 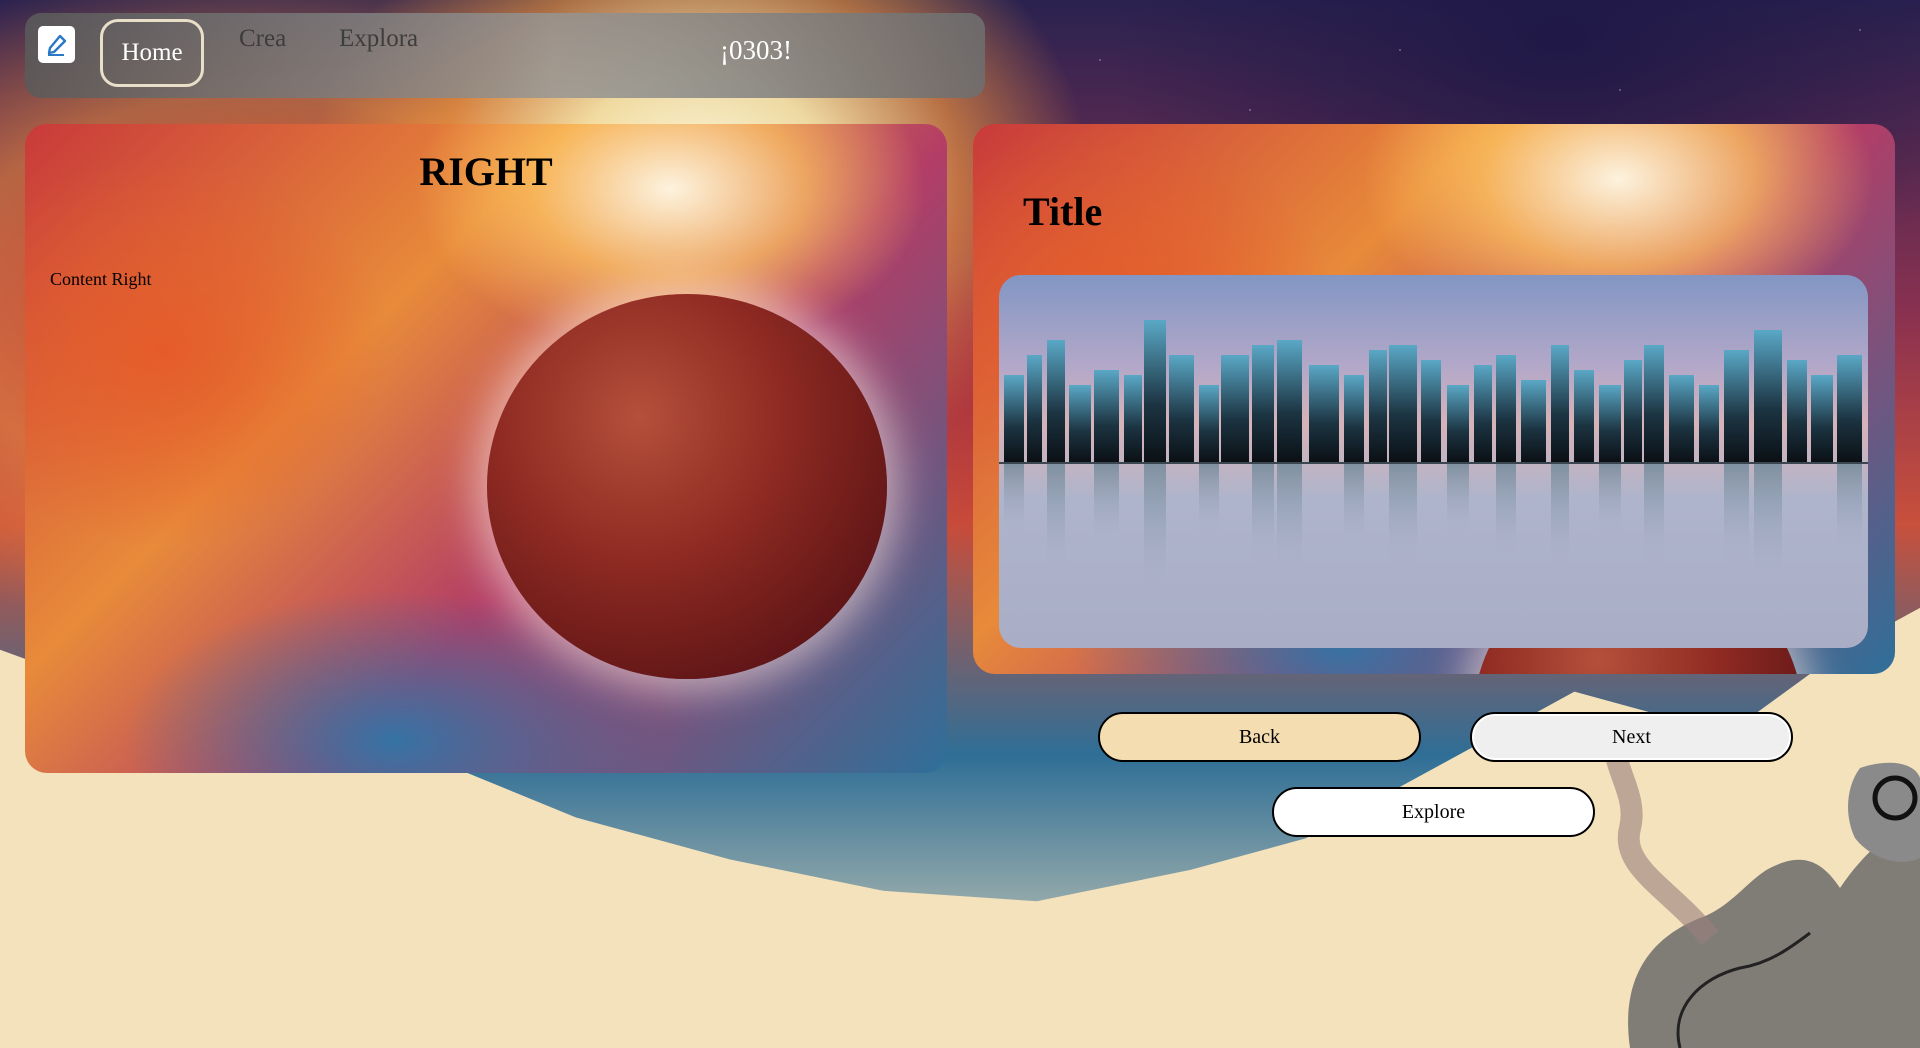 I want to click on left-card-content: Content Right, so click(x=101, y=279).